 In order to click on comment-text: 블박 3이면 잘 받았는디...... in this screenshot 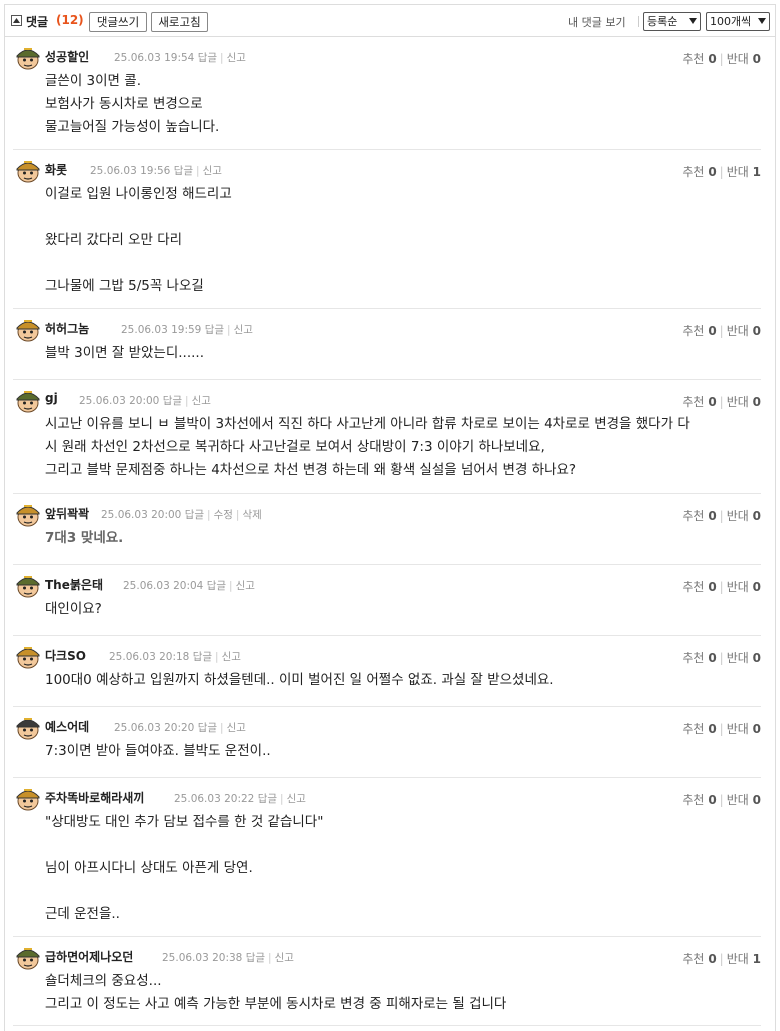, I will do `click(124, 353)`.